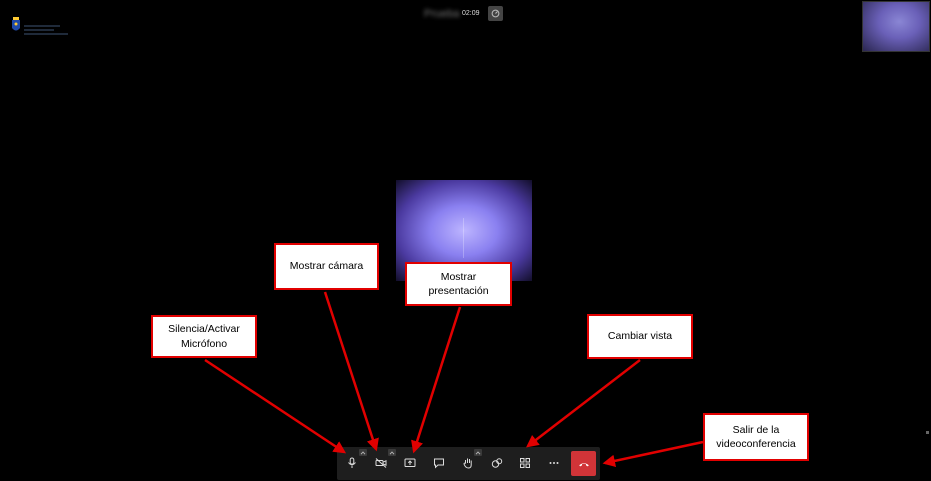 This screenshot has height=481, width=931. Describe the element at coordinates (756, 437) in the screenshot. I see `callout-leave: Salir de la videoconferencia` at that location.